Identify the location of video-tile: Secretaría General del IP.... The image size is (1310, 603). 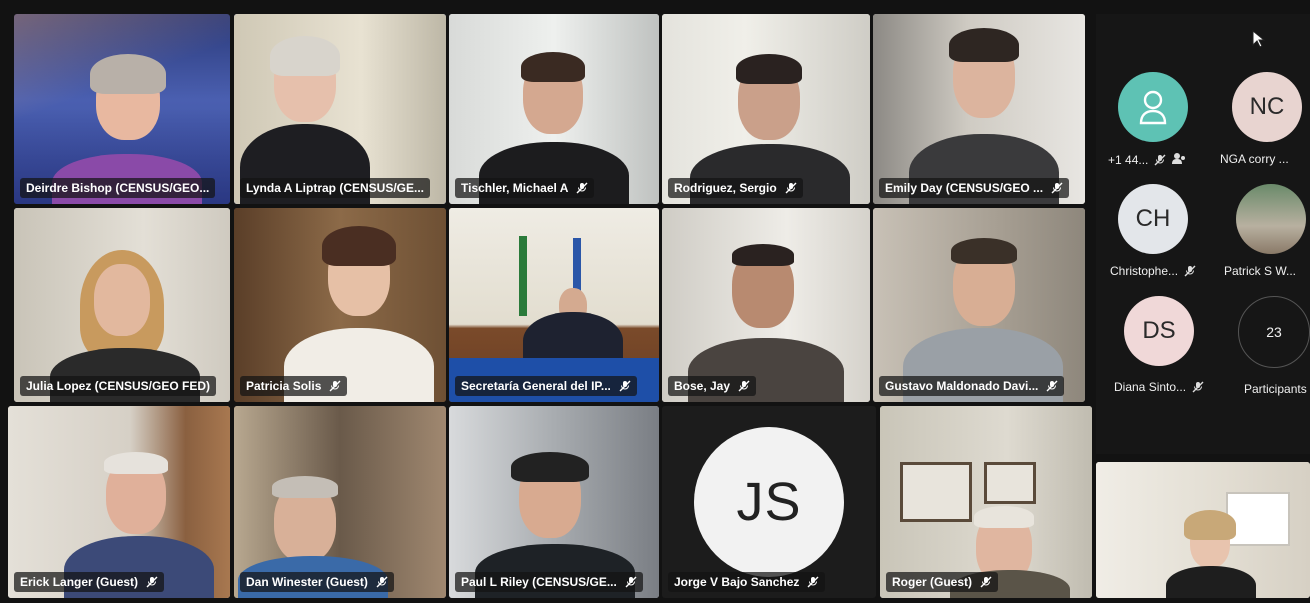
(554, 305).